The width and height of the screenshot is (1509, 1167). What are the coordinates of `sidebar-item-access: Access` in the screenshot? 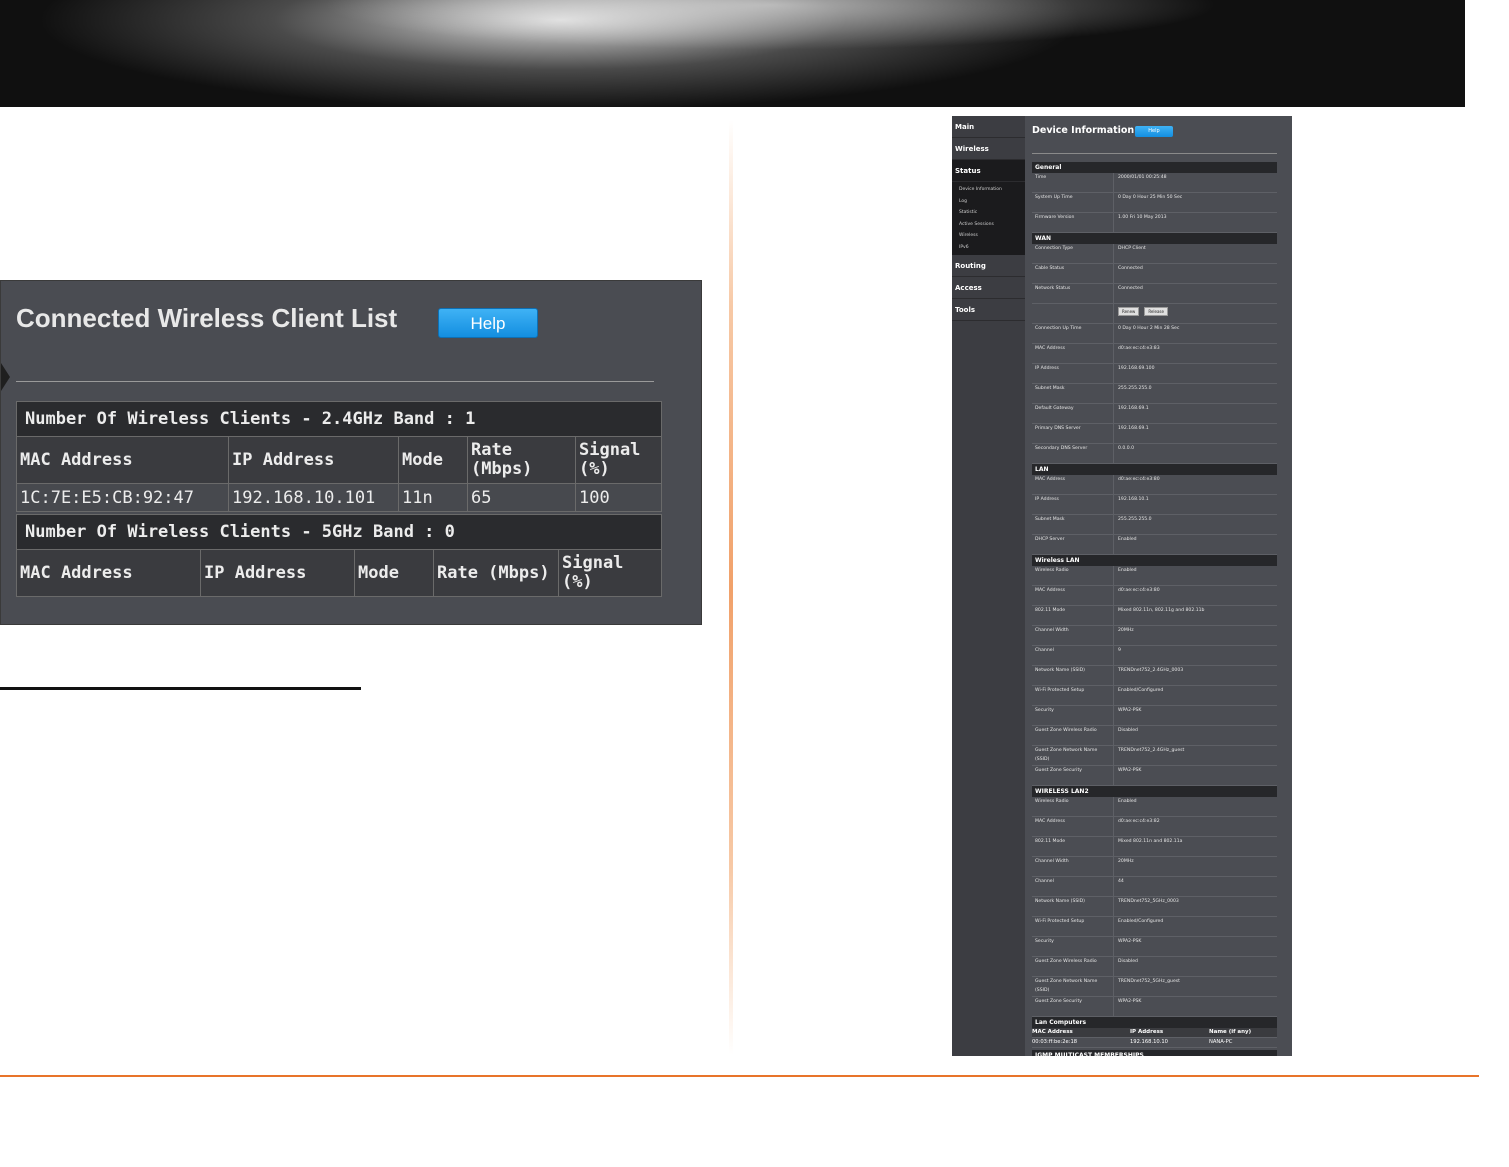 It's located at (988, 288).